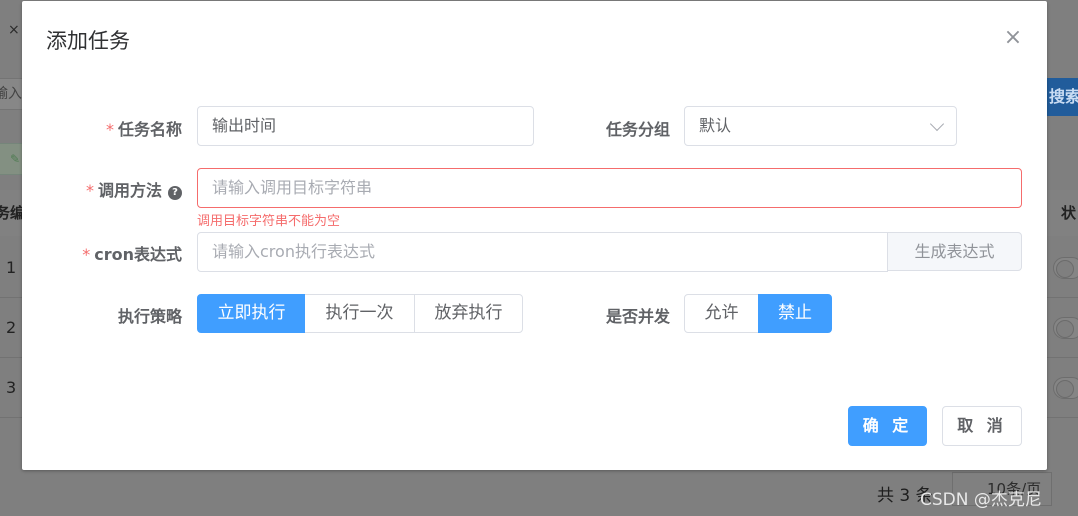  What do you see at coordinates (12, 159) in the screenshot?
I see `background-edit-button: ✎` at bounding box center [12, 159].